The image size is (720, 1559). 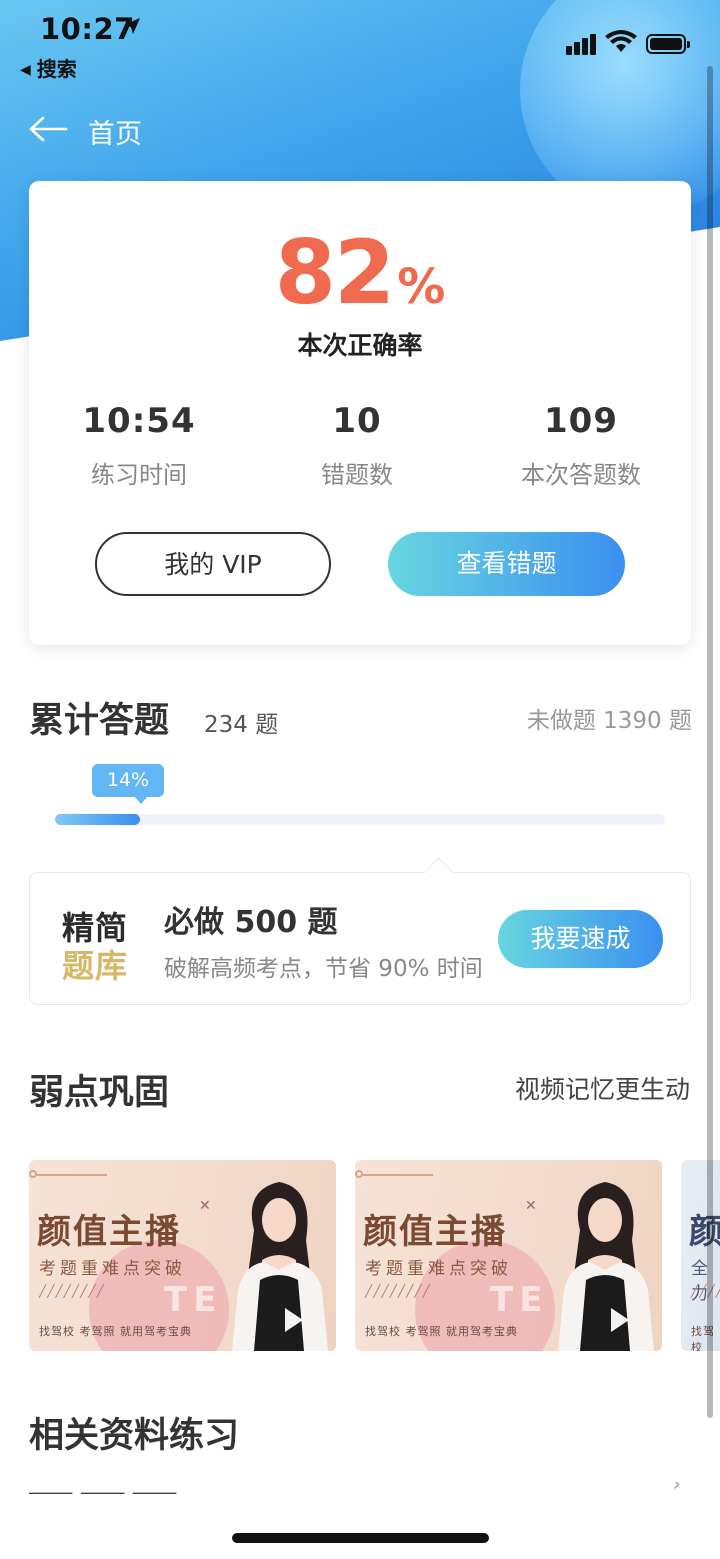 What do you see at coordinates (580, 939) in the screenshot?
I see `quick-start-button: 我要速成` at bounding box center [580, 939].